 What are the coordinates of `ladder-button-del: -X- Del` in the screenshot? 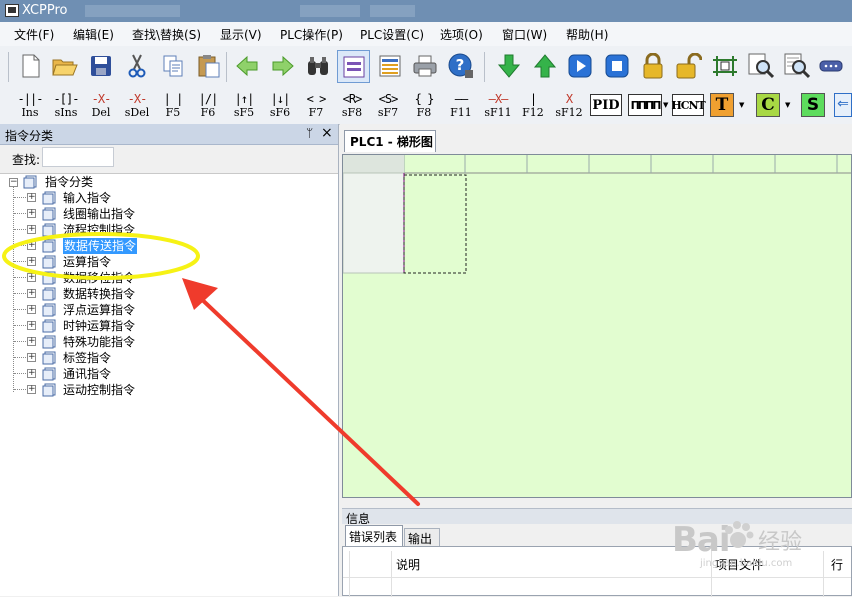 It's located at (101, 105).